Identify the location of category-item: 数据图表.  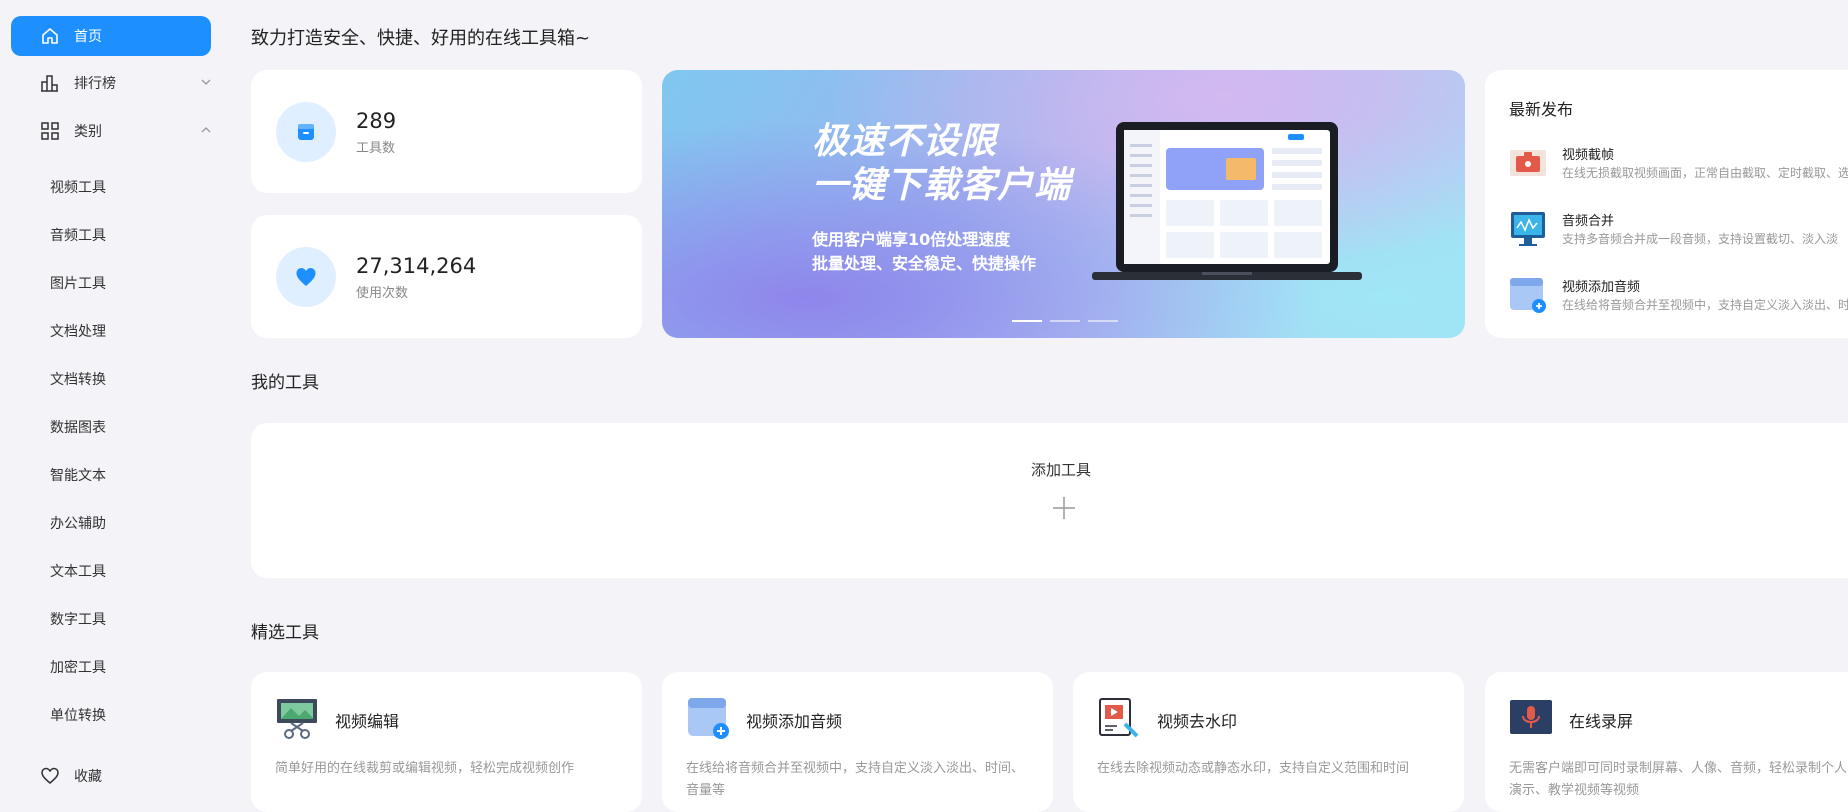
(78, 428).